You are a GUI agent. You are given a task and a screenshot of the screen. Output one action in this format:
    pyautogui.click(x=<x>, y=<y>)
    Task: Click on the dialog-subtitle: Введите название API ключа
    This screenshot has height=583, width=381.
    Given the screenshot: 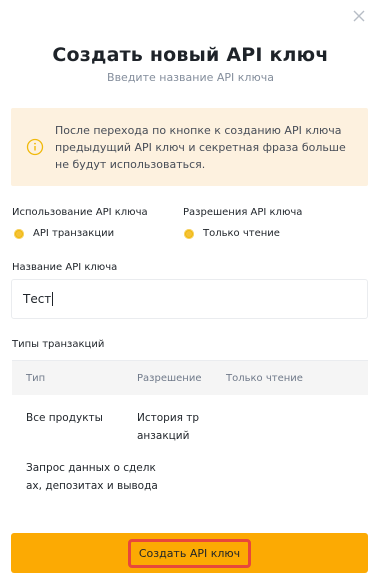 What is the action you would take?
    pyautogui.click(x=190, y=77)
    